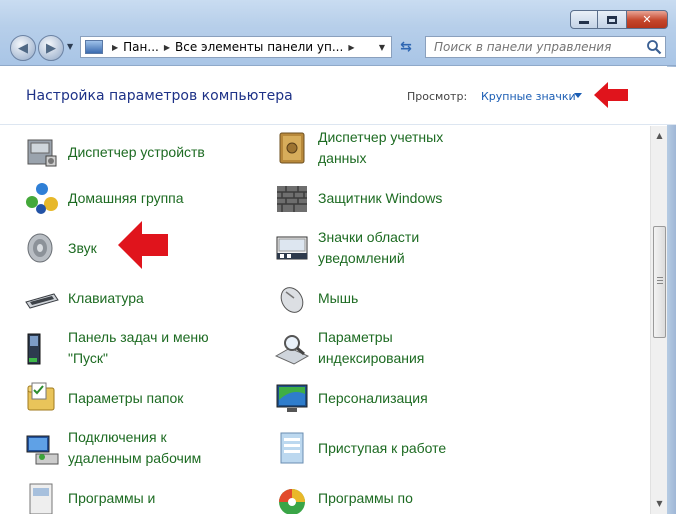  I want to click on item-label: Панель задач и меню "Пуск", so click(138, 347).